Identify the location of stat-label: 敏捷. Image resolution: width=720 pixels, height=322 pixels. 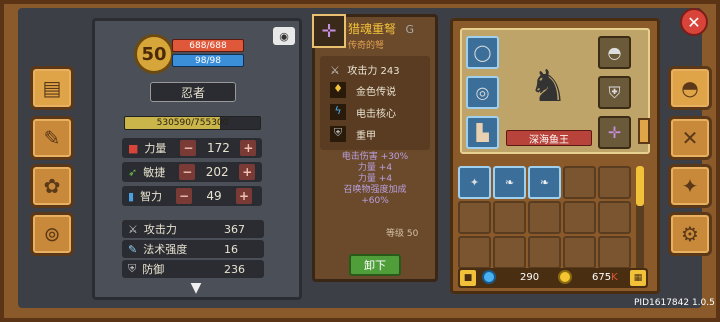
(154, 172).